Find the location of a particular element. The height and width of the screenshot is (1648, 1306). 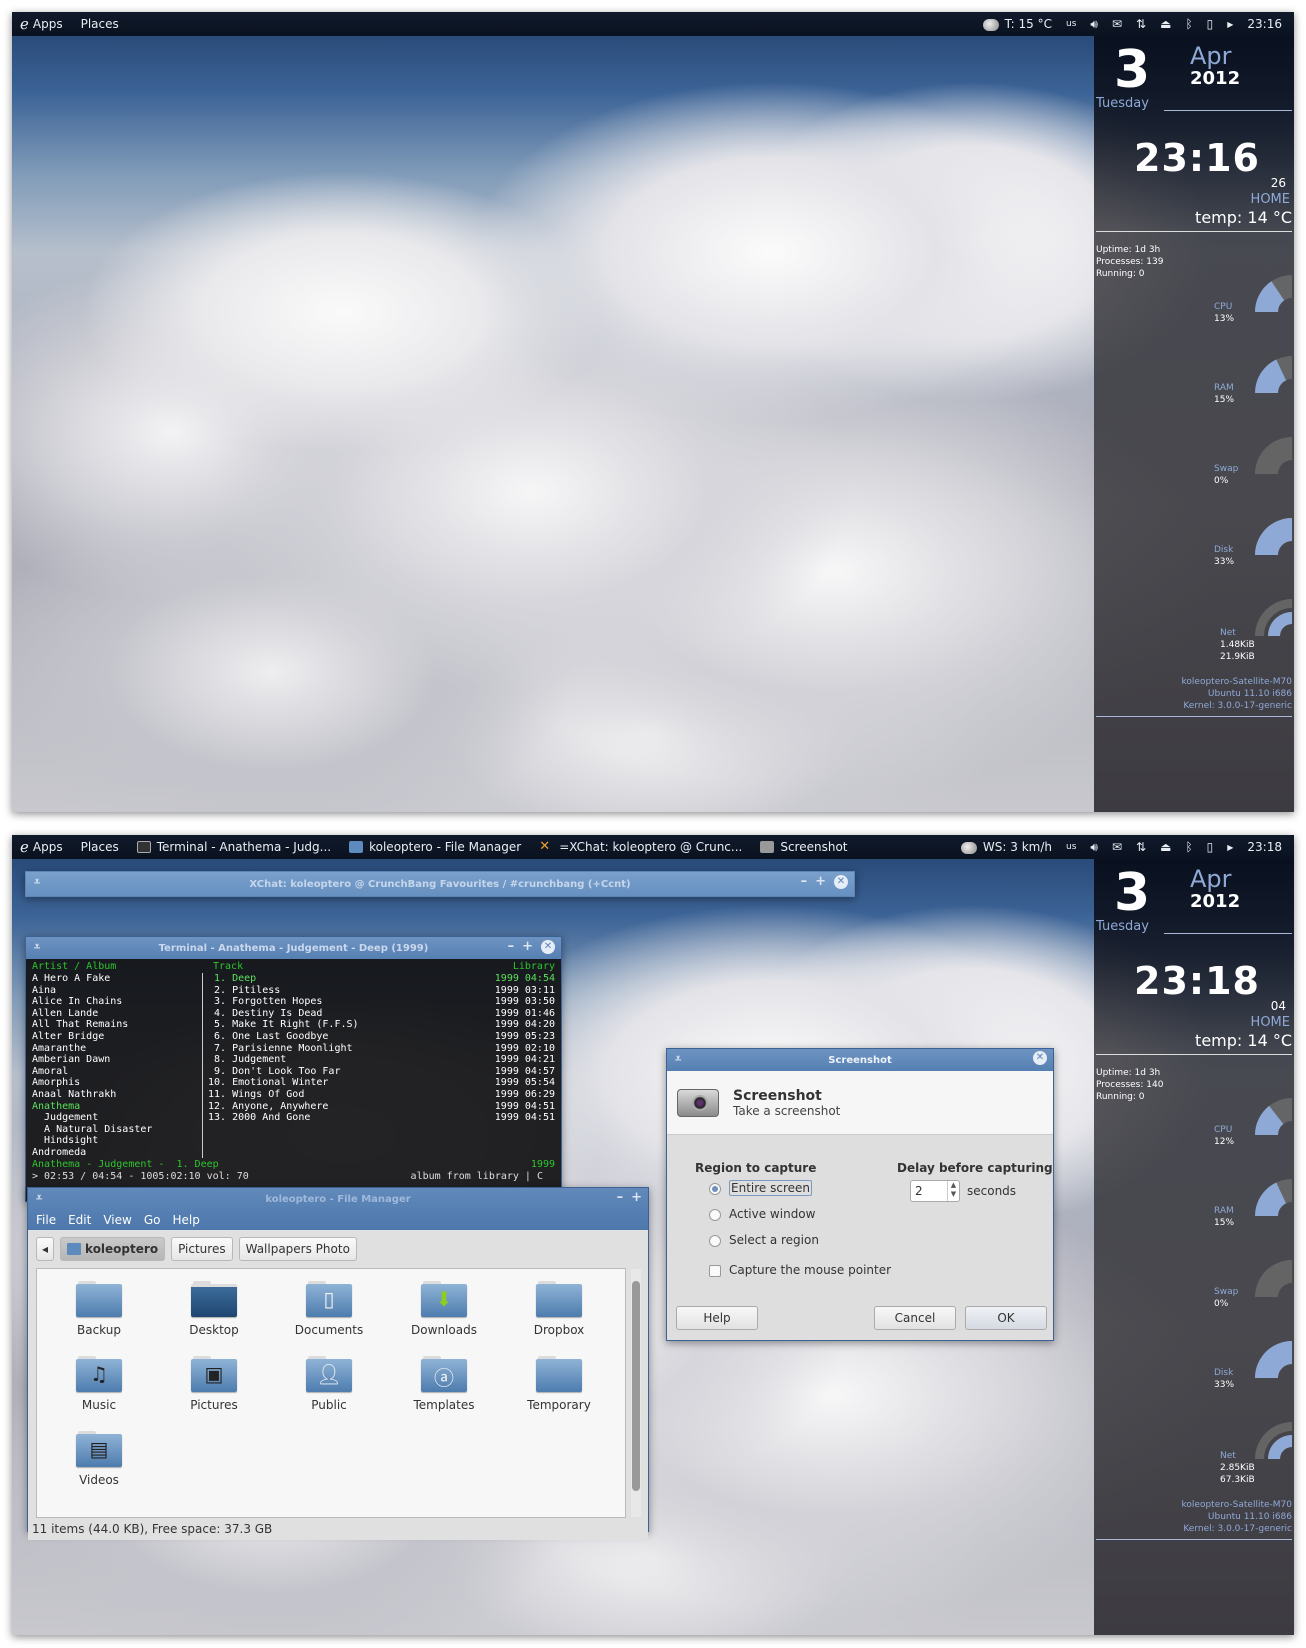

breadcrumb-wallpapers-photo: Wallpapers Photo is located at coordinates (297, 1249).